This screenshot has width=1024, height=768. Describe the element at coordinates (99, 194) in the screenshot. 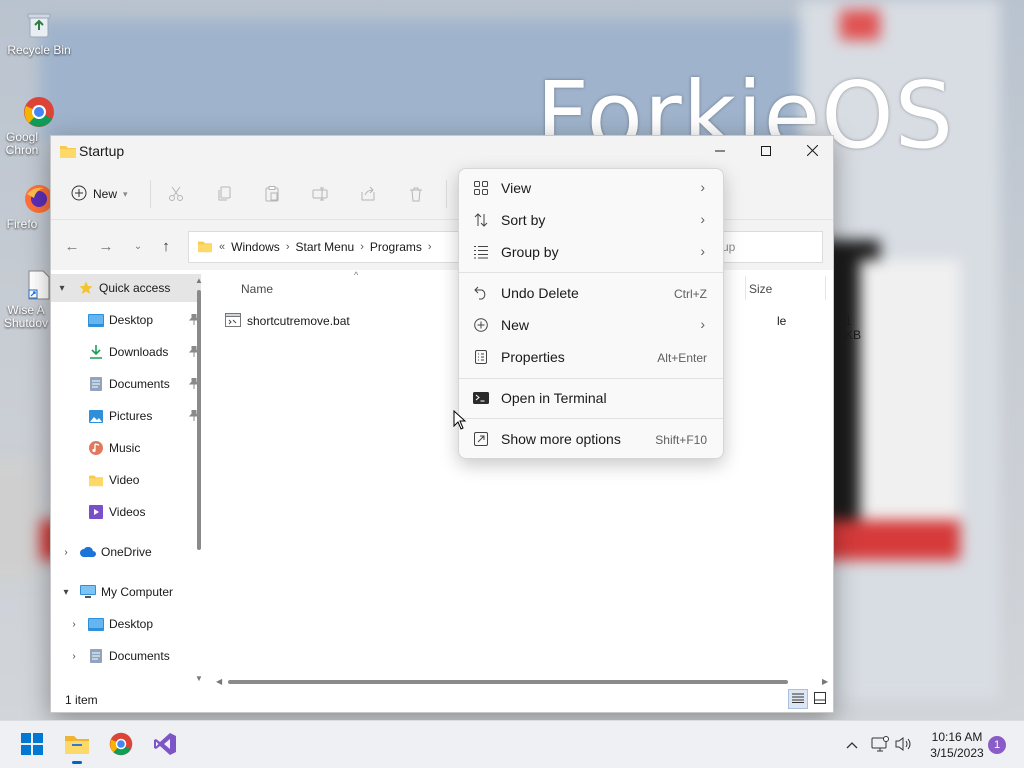

I see `new-button: New ▾` at that location.